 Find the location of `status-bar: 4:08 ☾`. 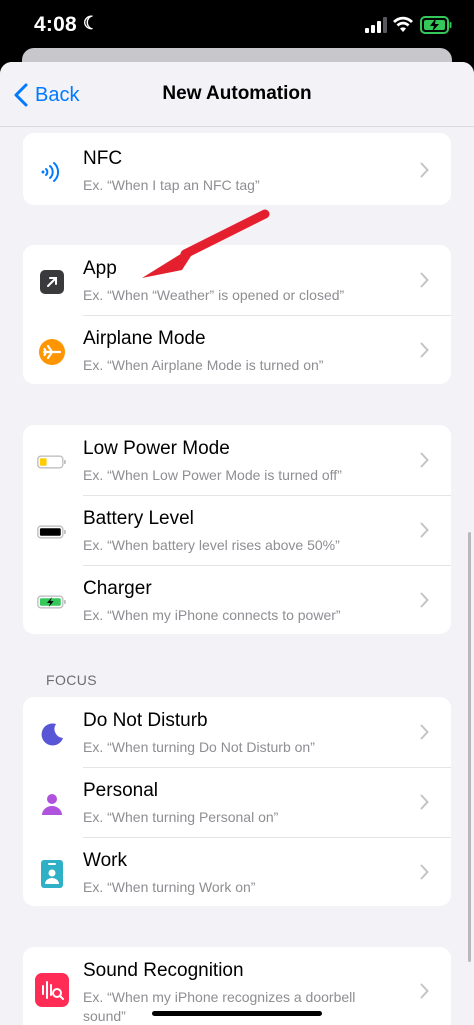

status-bar: 4:08 ☾ is located at coordinates (237, 26).